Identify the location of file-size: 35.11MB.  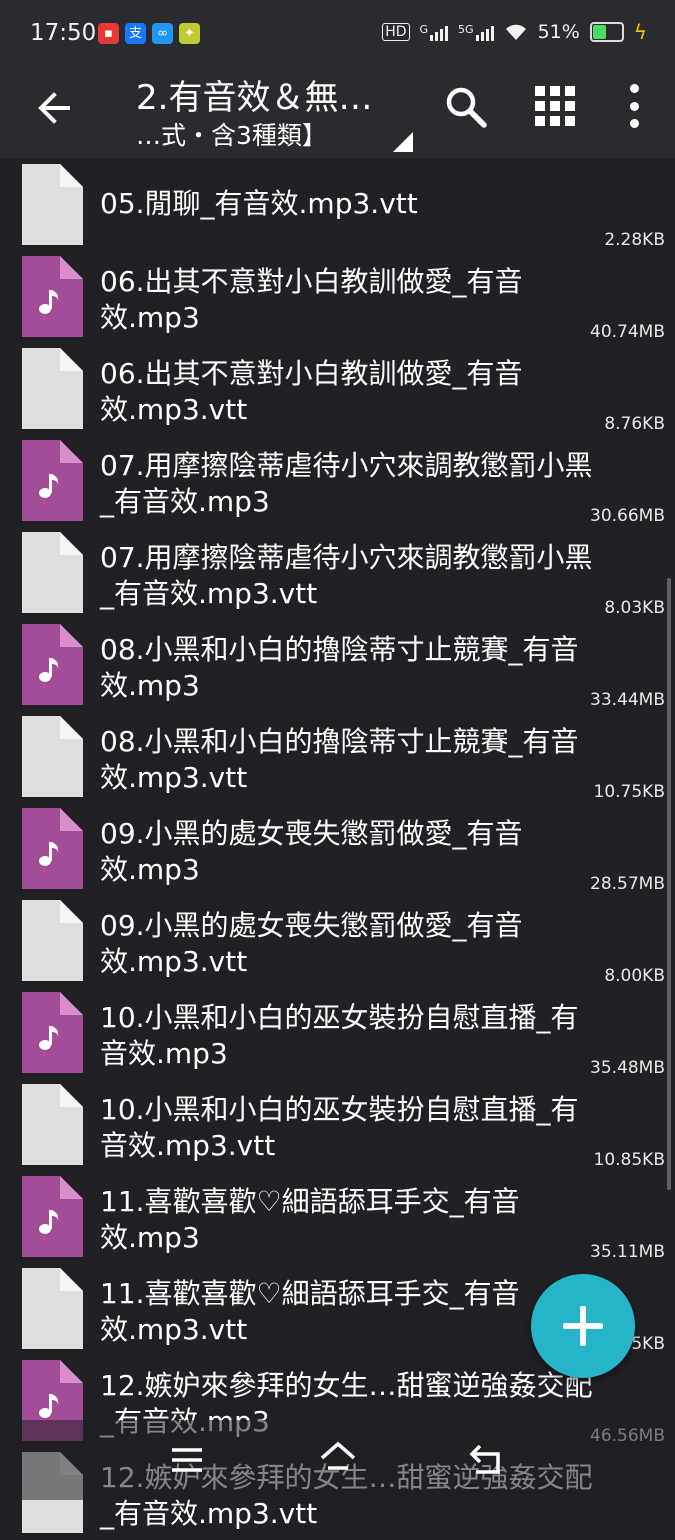
(627, 1252).